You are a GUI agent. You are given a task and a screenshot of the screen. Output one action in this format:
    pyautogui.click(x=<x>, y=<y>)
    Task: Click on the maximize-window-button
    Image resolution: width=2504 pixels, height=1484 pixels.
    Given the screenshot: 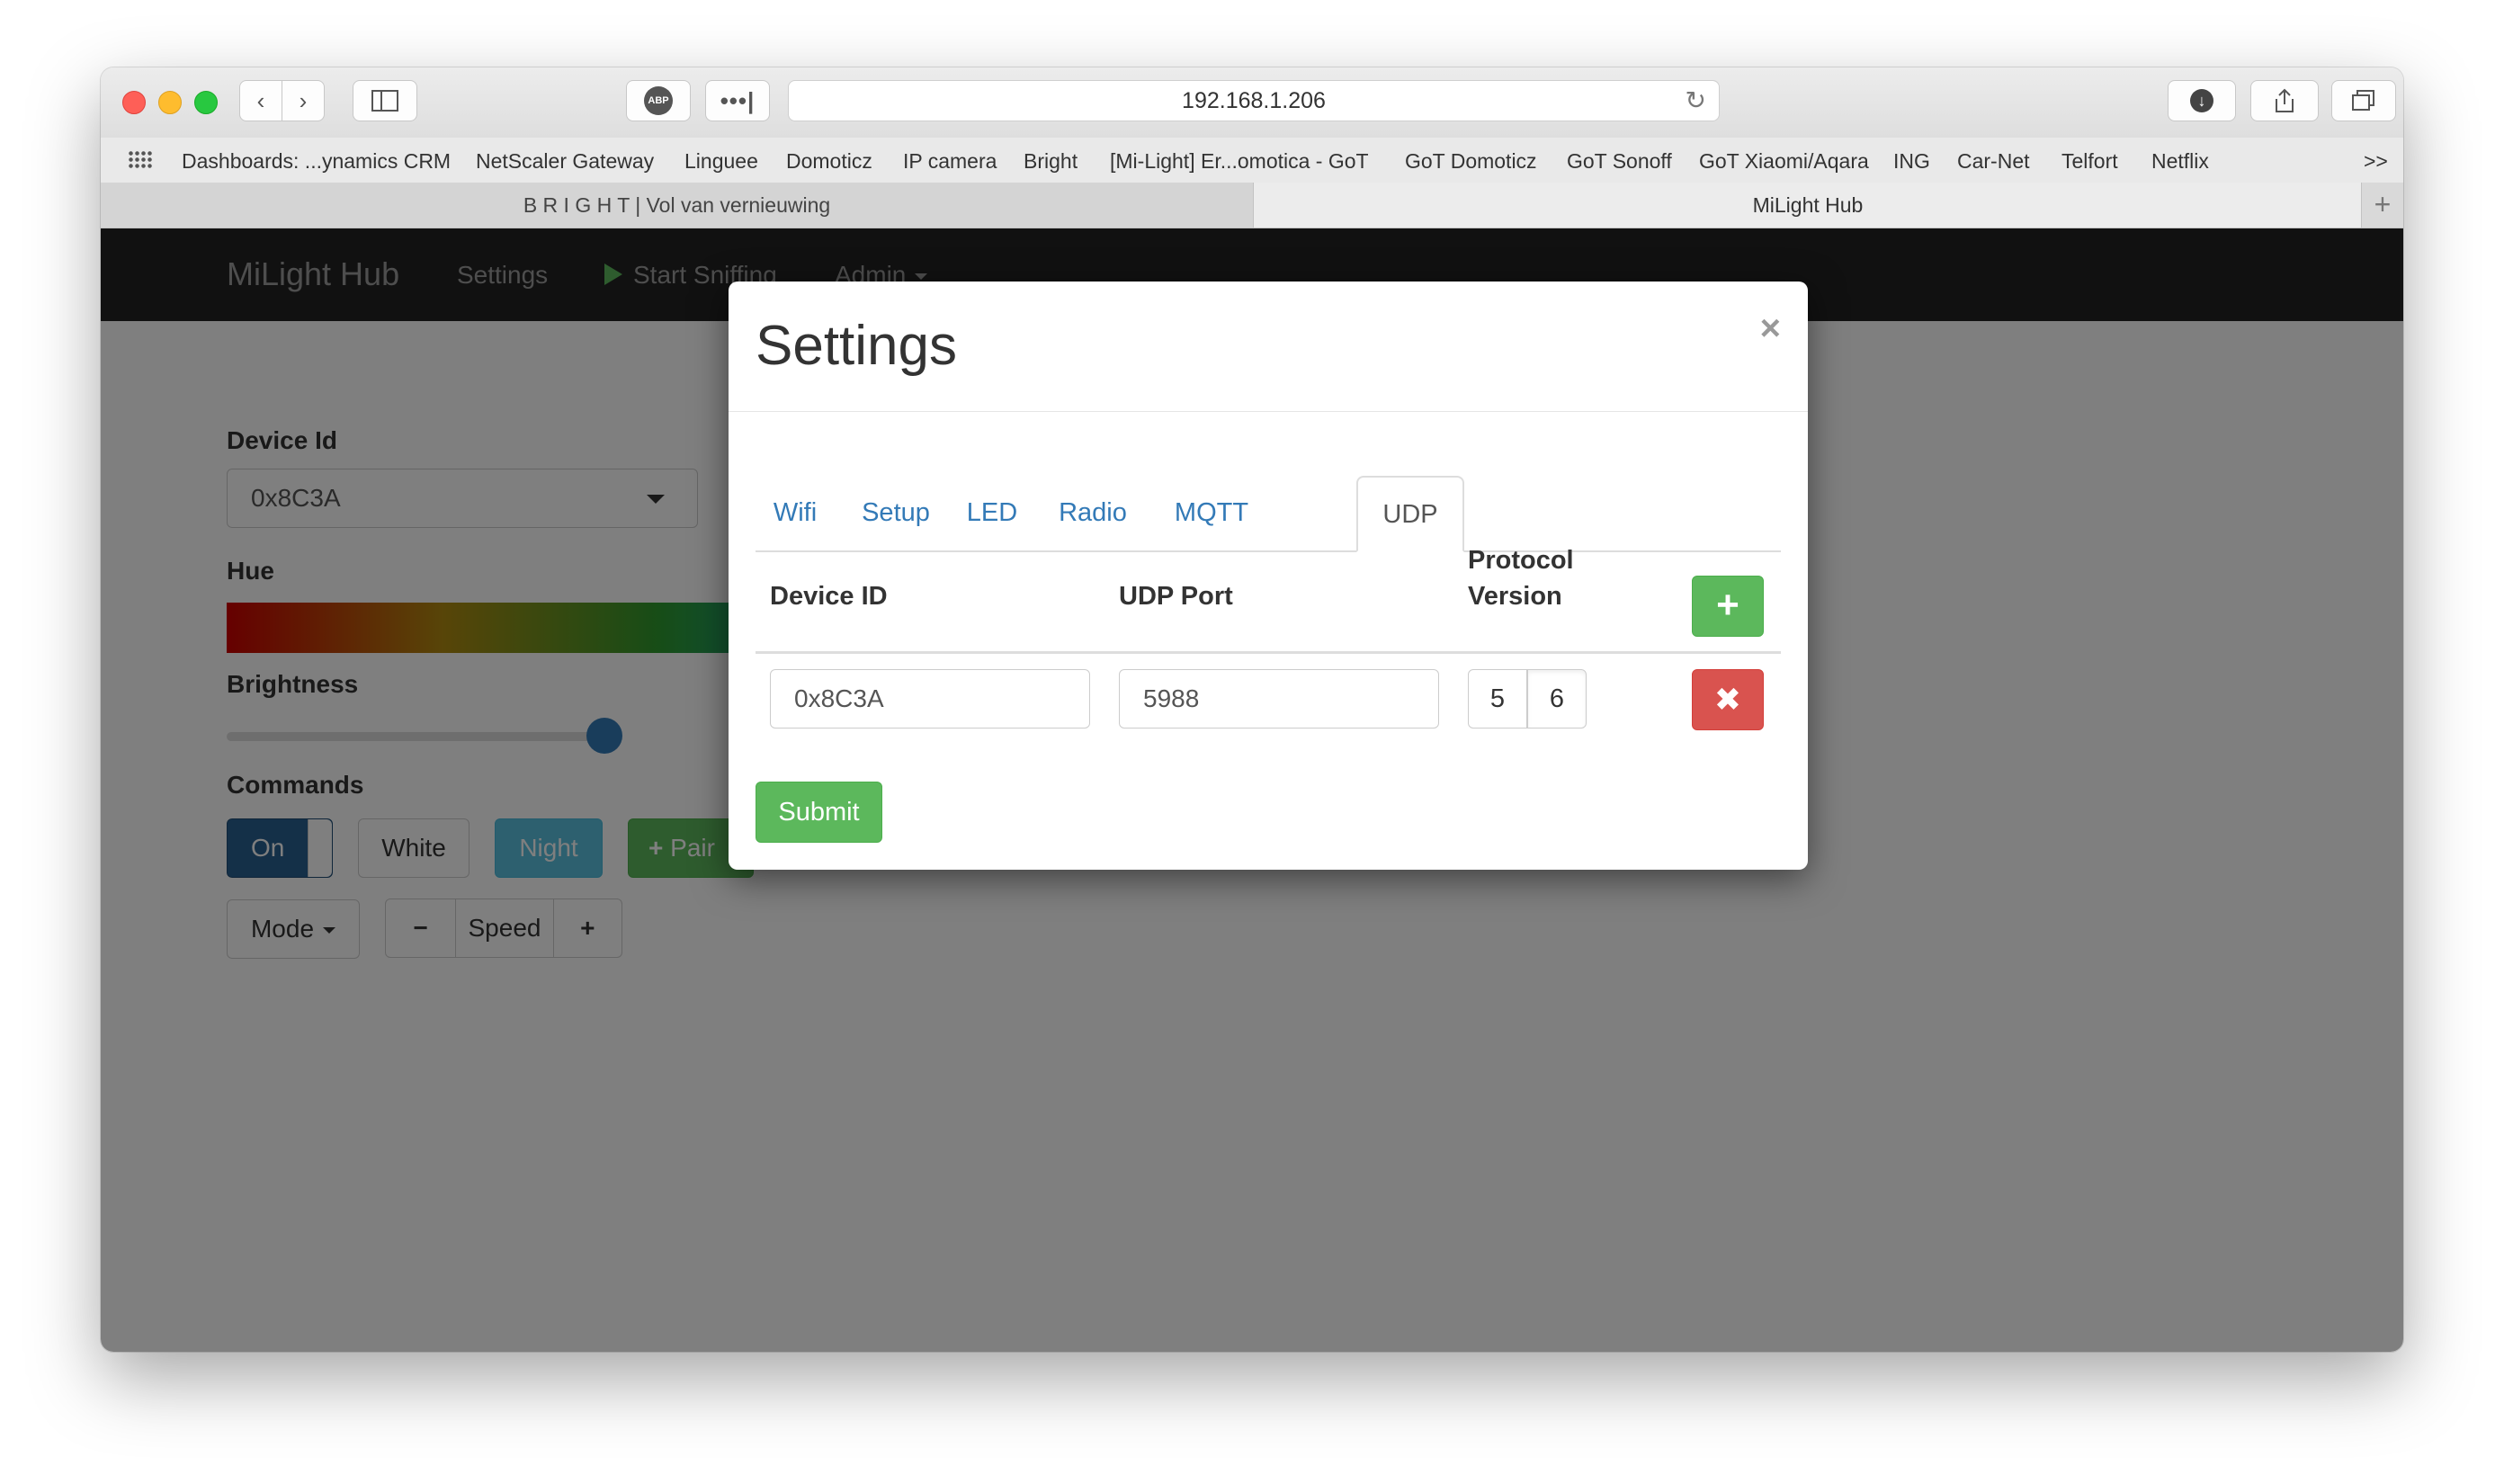 What is the action you would take?
    pyautogui.click(x=206, y=102)
    